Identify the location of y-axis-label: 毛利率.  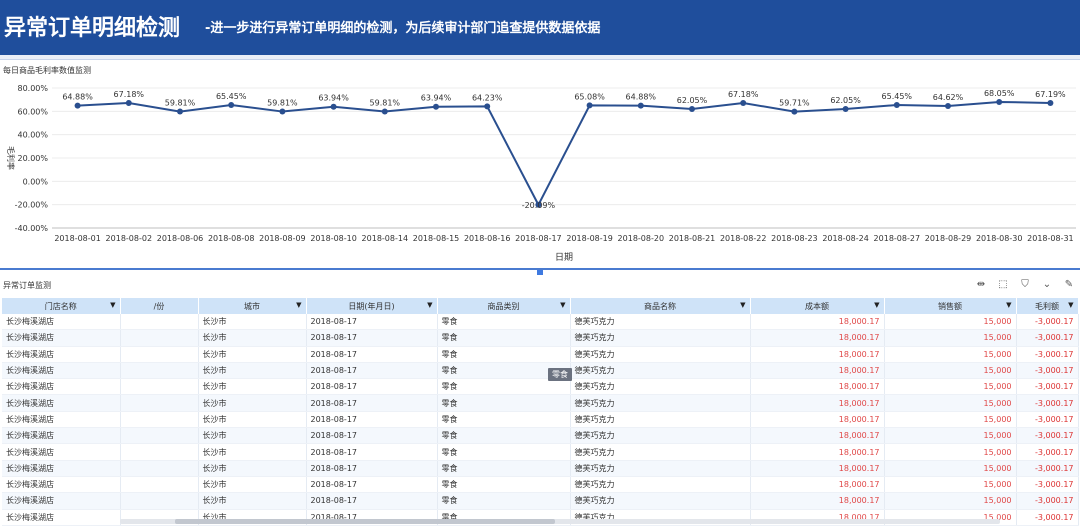
(11, 158).